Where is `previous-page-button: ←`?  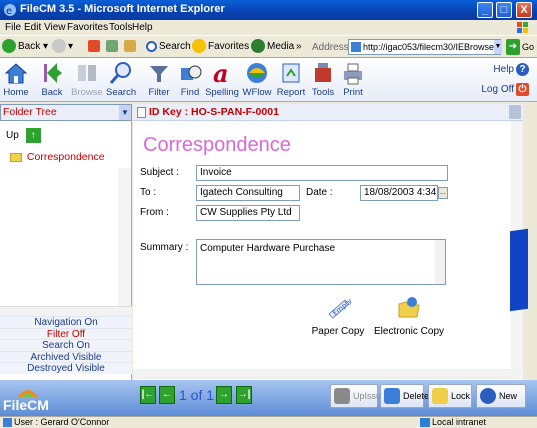 previous-page-button: ← is located at coordinates (167, 395).